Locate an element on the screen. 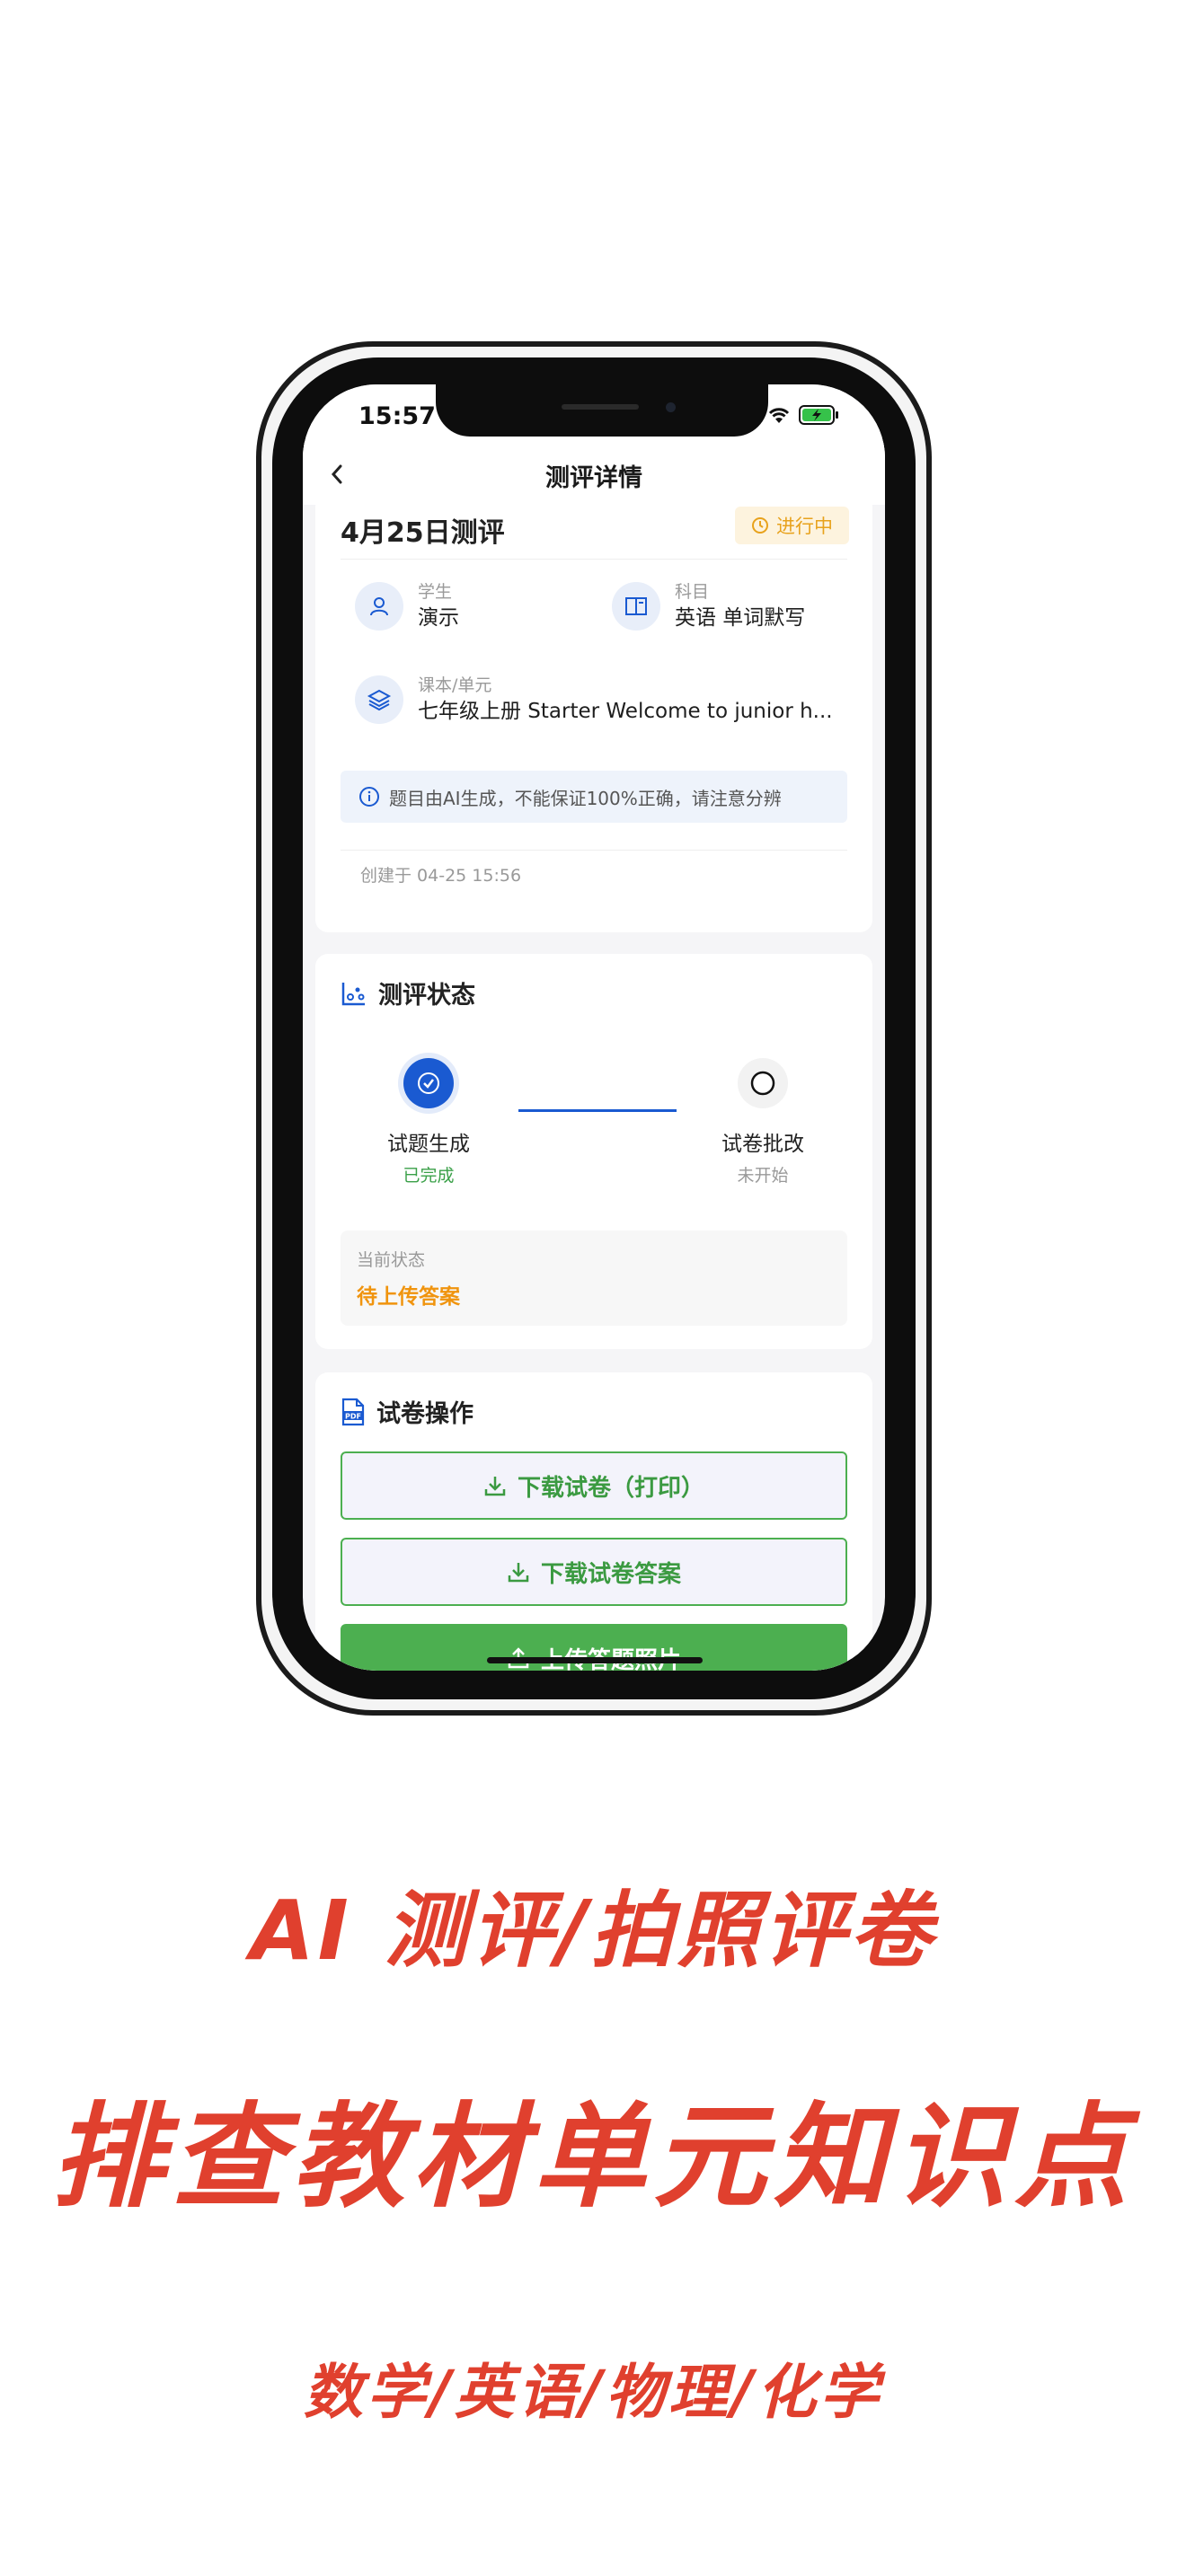 The width and height of the screenshot is (1186, 2576). status-section-header: 测评状态 is located at coordinates (408, 992).